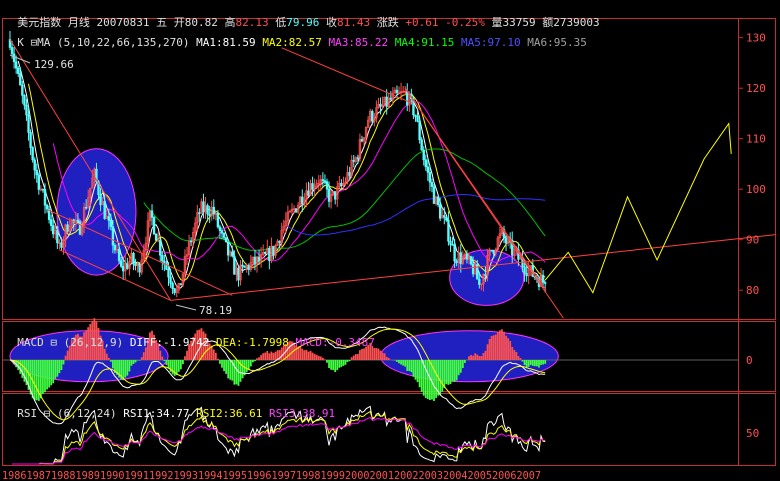 The height and width of the screenshot is (481, 780). I want to click on ma6-value: MA6:95.35, so click(557, 42).